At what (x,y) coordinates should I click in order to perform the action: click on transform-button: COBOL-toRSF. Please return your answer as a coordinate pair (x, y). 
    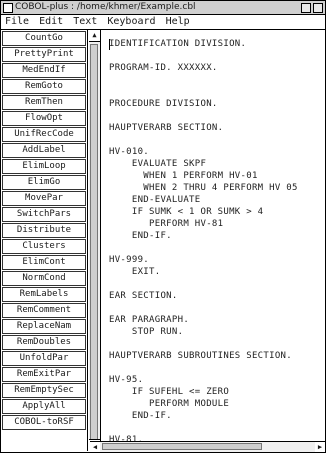
    Looking at the image, I should click on (44, 422).